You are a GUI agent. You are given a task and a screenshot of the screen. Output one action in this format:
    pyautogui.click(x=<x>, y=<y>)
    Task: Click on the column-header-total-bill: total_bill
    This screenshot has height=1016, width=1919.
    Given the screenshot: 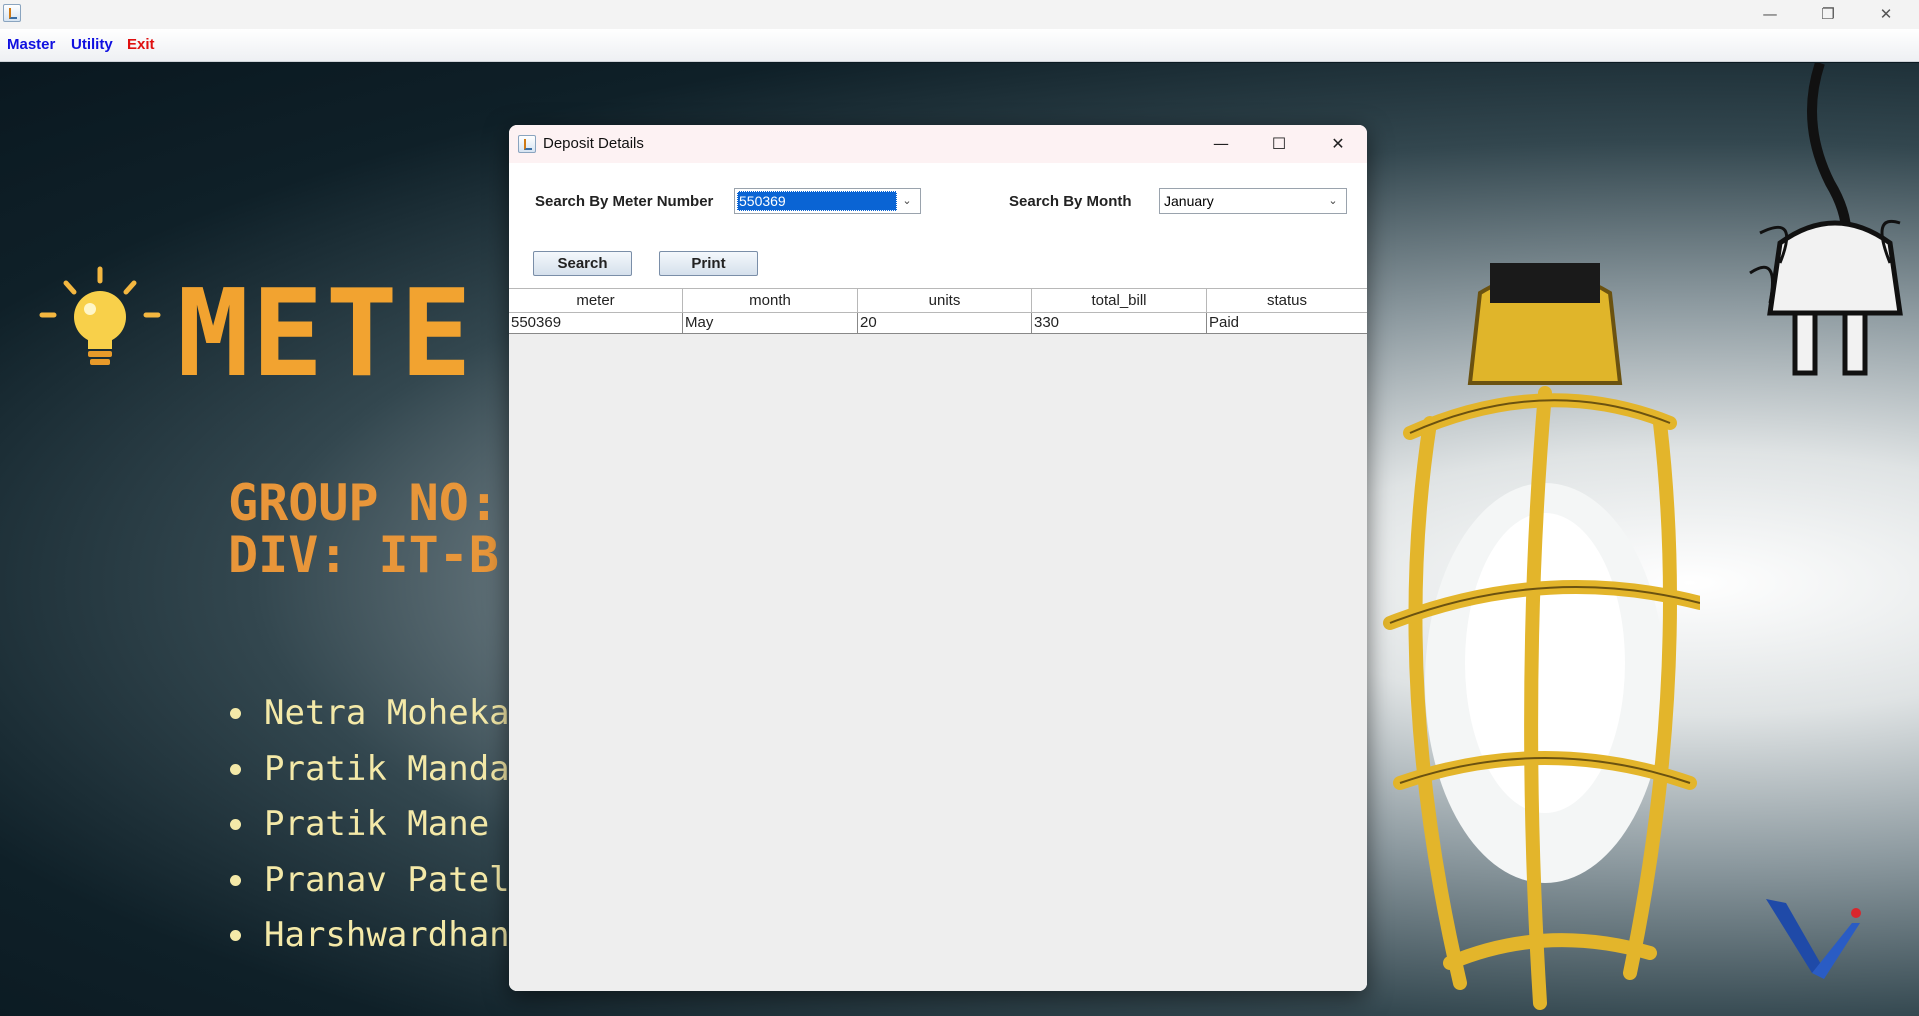 What is the action you would take?
    pyautogui.click(x=1119, y=300)
    